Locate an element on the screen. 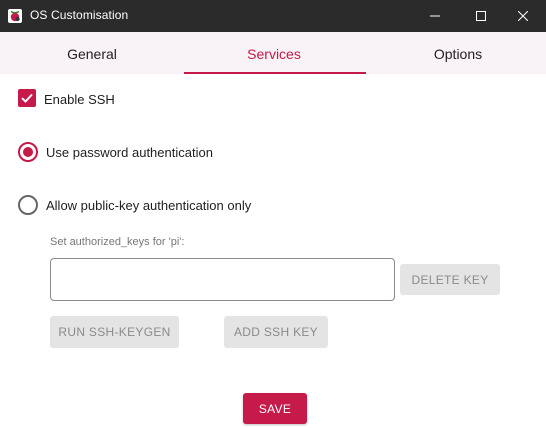 This screenshot has height=428, width=546. close-button is located at coordinates (523, 16).